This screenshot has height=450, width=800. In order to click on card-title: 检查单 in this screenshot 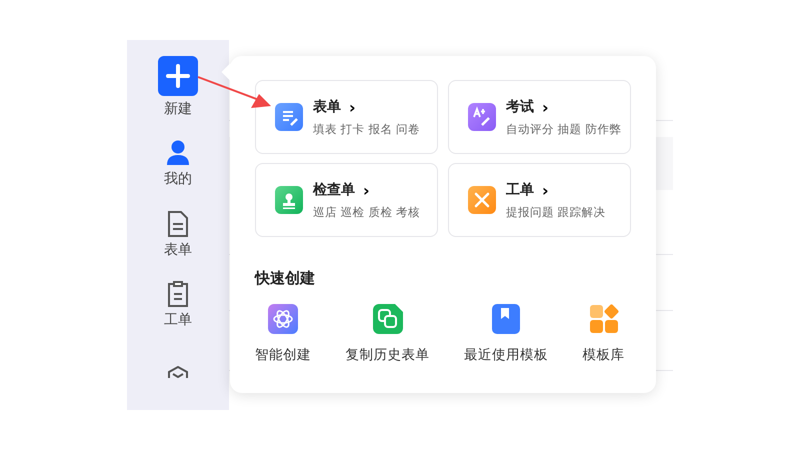, I will do `click(334, 190)`.